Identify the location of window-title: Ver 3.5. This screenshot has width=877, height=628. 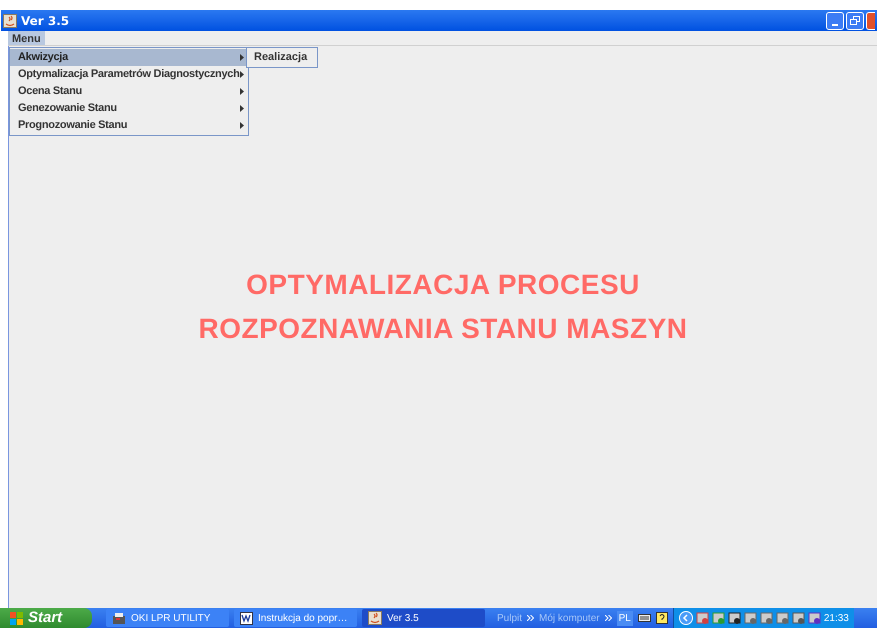
(45, 21).